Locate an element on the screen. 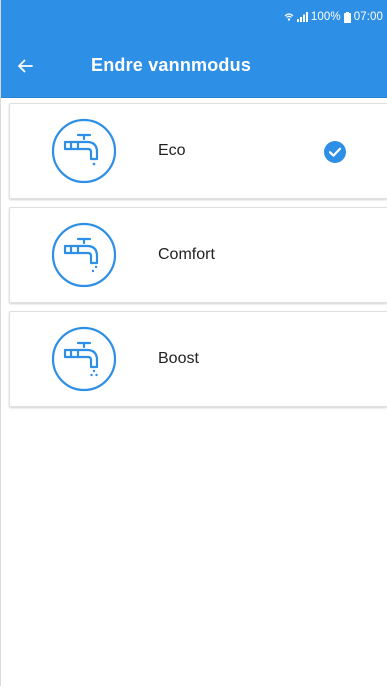  page-title: Endre vannmodus is located at coordinates (171, 65).